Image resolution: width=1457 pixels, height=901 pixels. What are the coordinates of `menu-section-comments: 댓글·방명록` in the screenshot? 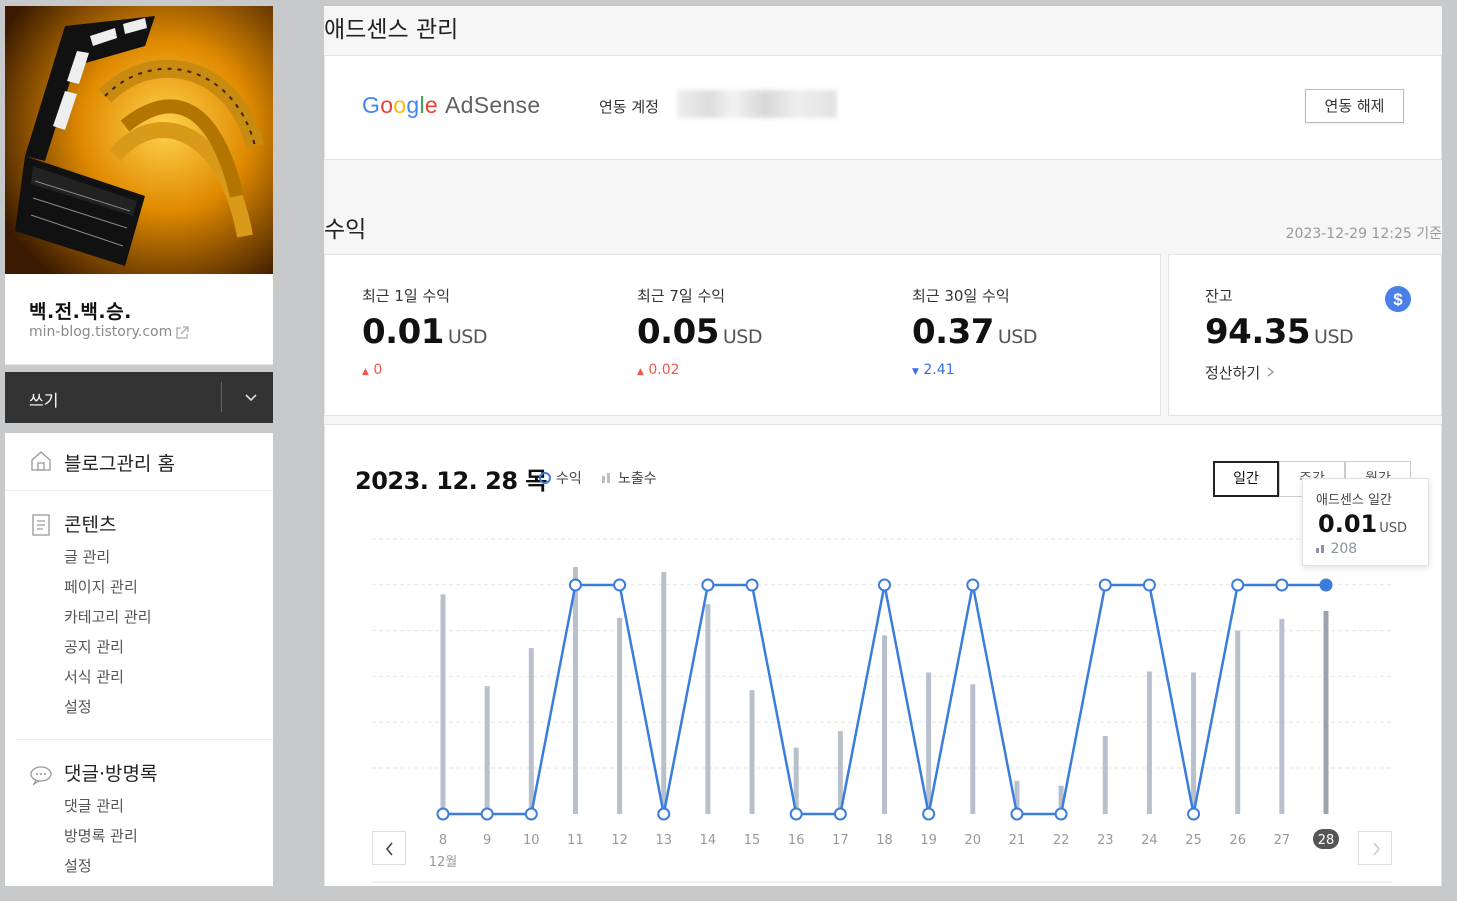 It's located at (110, 772).